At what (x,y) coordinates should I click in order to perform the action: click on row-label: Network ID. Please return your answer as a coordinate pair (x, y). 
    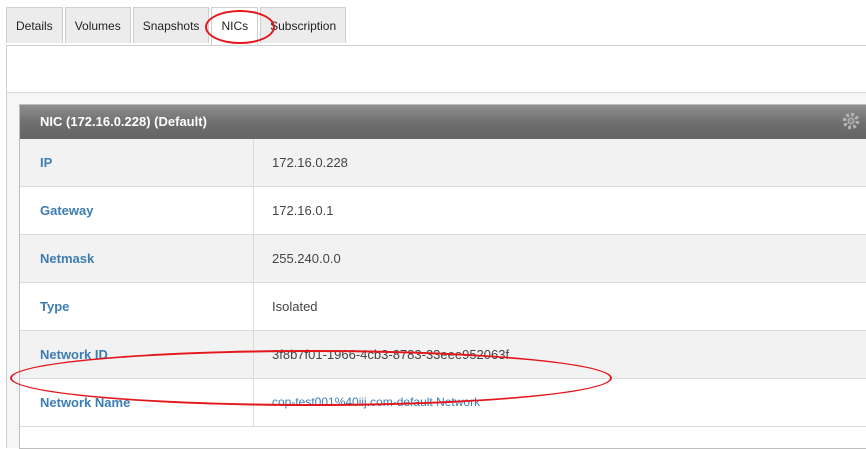
    Looking at the image, I should click on (137, 354).